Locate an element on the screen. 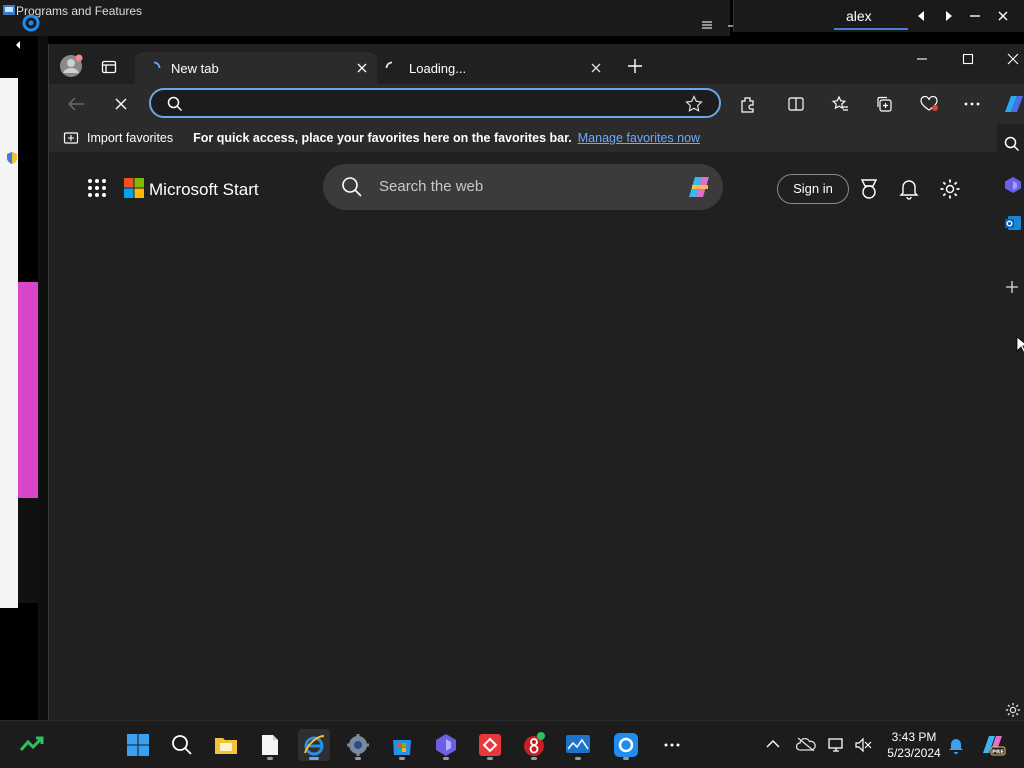  web-search-box: Search the web is located at coordinates (523, 187).